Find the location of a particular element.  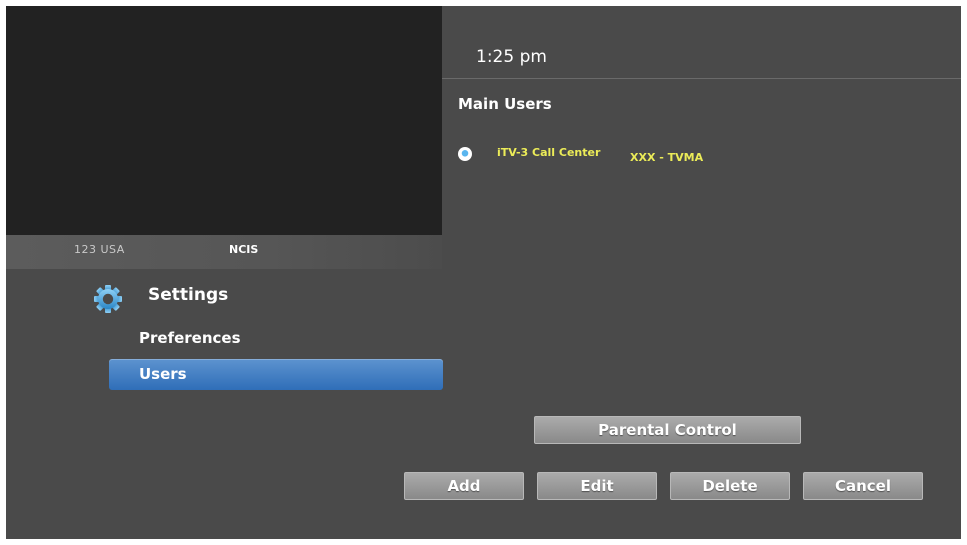

channel-info-bar: 123 USA NCIS is located at coordinates (224, 252).